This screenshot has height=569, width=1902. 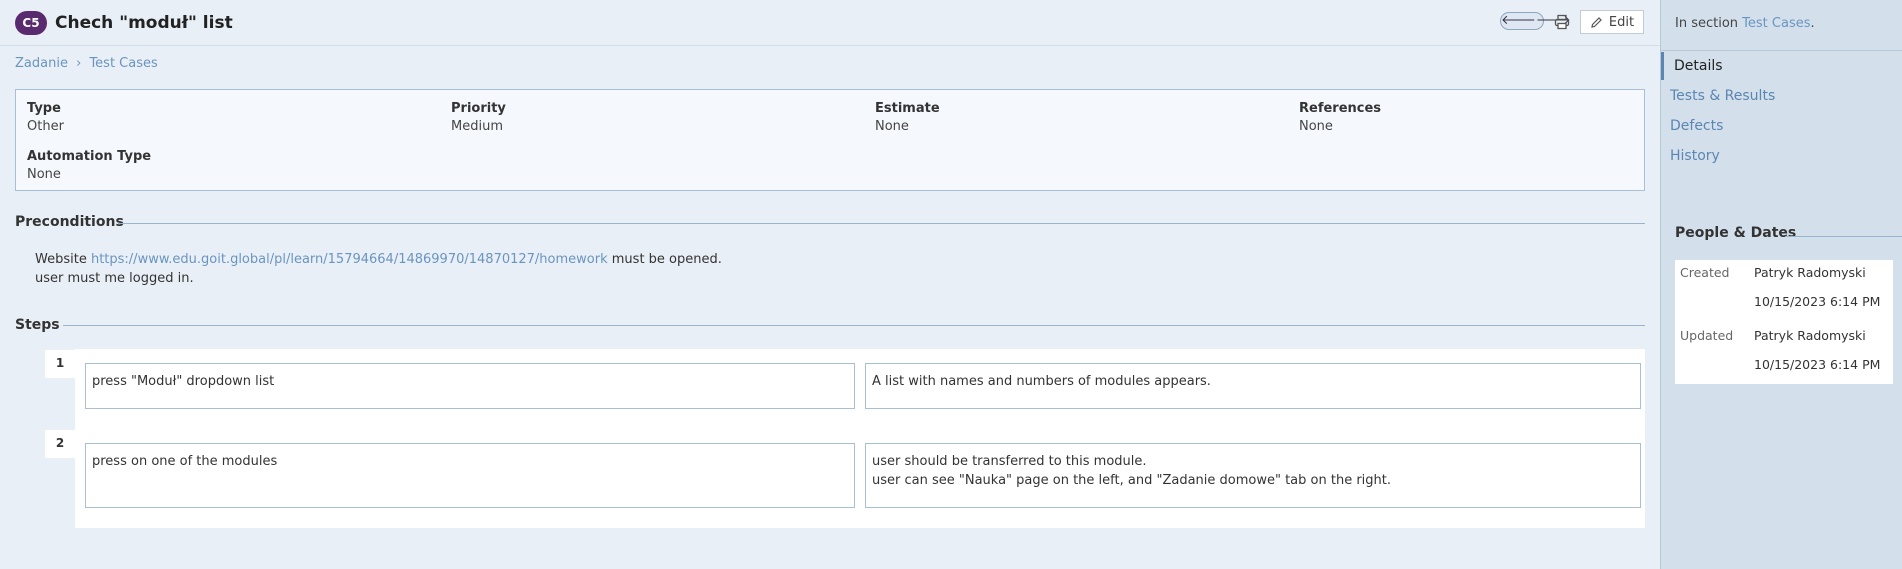 I want to click on in-section-suffix: ., so click(x=1812, y=23).